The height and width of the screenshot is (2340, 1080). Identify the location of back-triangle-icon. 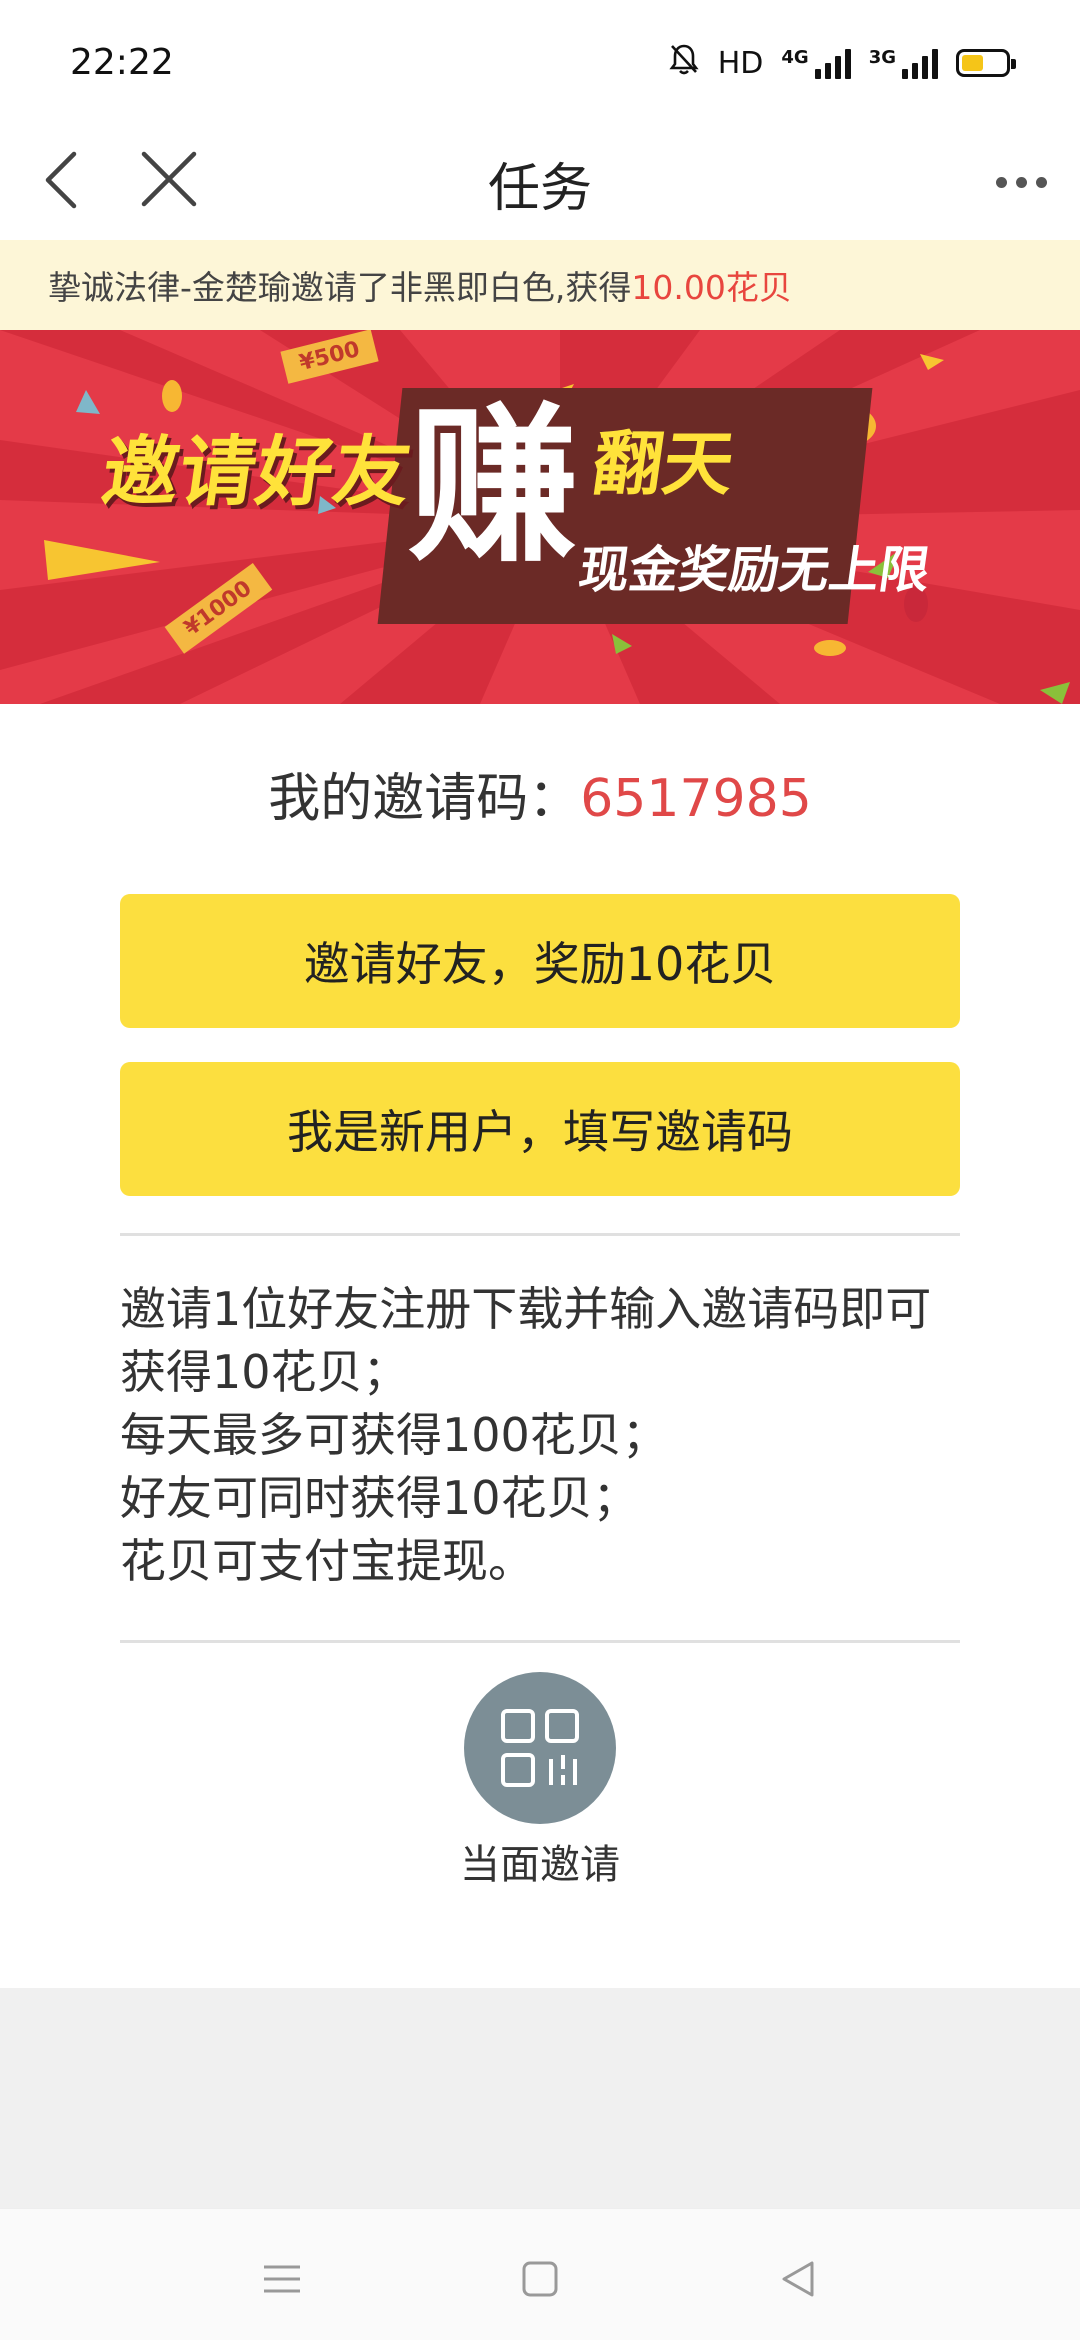
(798, 2279).